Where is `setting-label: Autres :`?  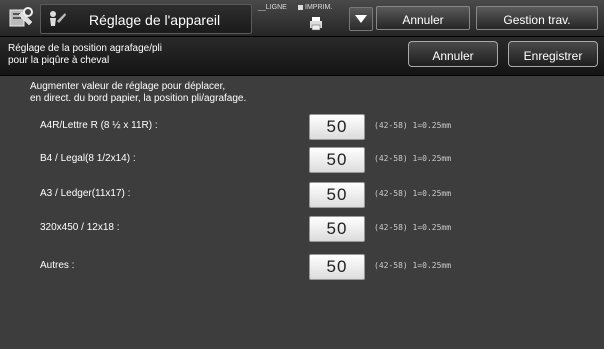 setting-label: Autres : is located at coordinates (57, 265).